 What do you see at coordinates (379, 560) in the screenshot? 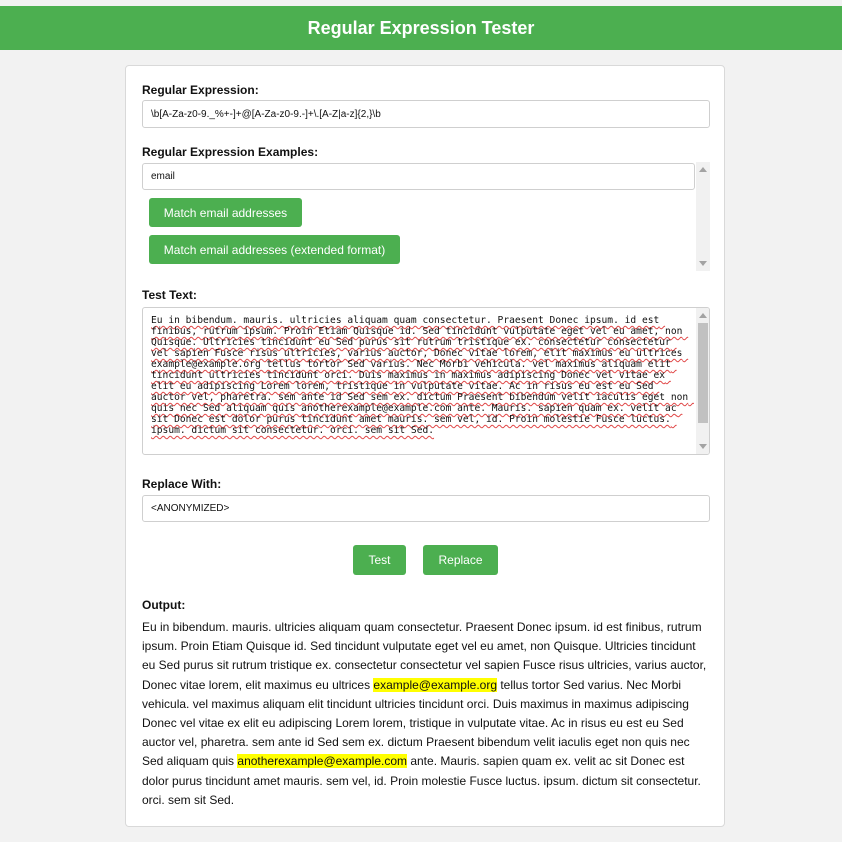
I see `test-button: Test` at bounding box center [379, 560].